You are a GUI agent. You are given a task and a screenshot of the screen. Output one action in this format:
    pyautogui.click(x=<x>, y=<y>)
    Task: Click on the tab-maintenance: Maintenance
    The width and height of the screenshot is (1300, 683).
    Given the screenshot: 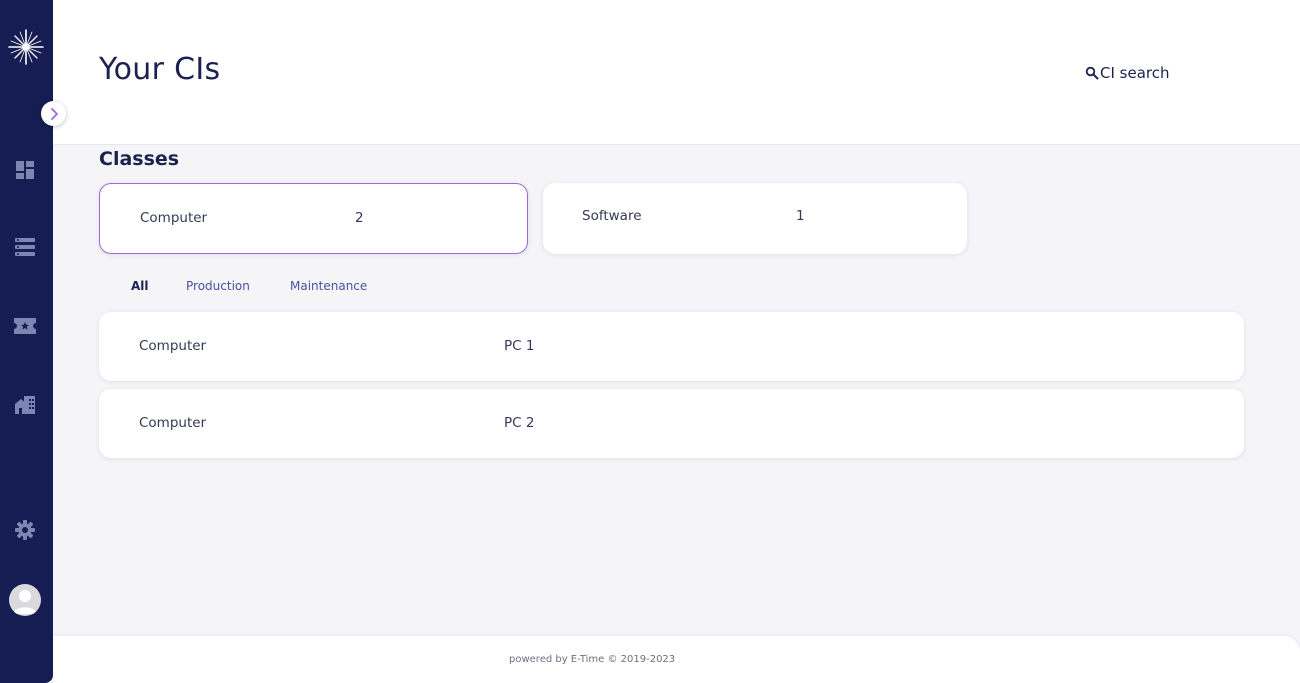 What is the action you would take?
    pyautogui.click(x=328, y=286)
    